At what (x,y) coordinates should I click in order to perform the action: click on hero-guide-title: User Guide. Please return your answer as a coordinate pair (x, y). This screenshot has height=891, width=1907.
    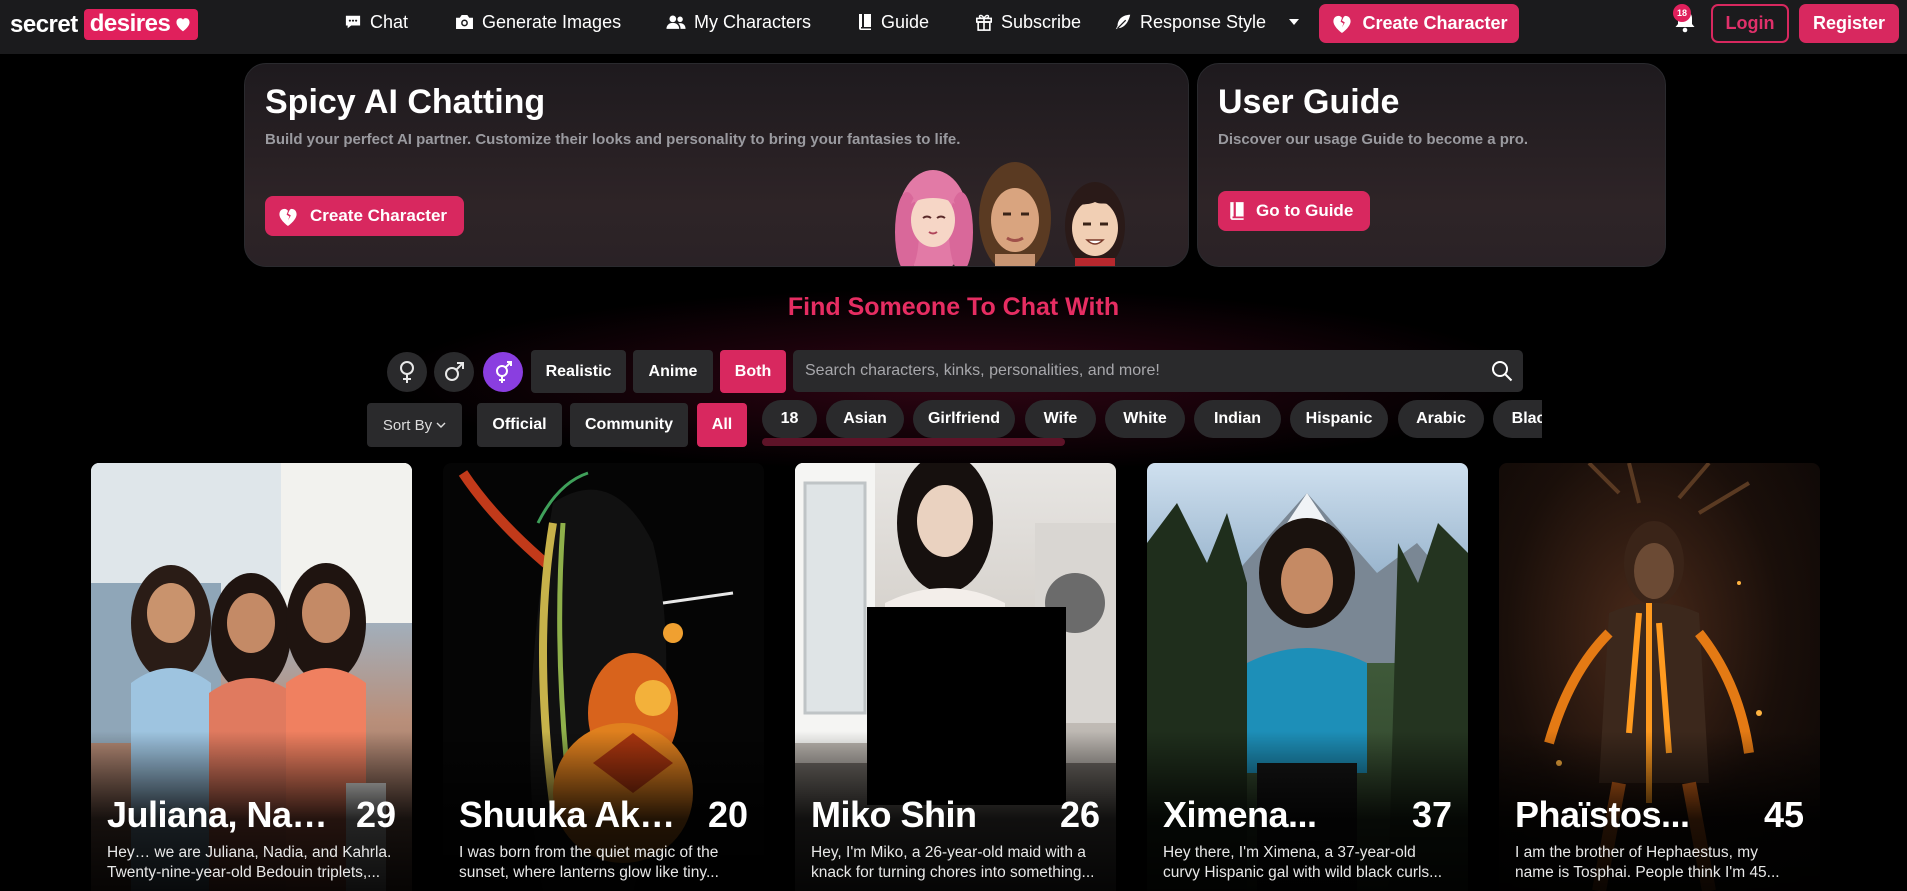
    Looking at the image, I should click on (1309, 102).